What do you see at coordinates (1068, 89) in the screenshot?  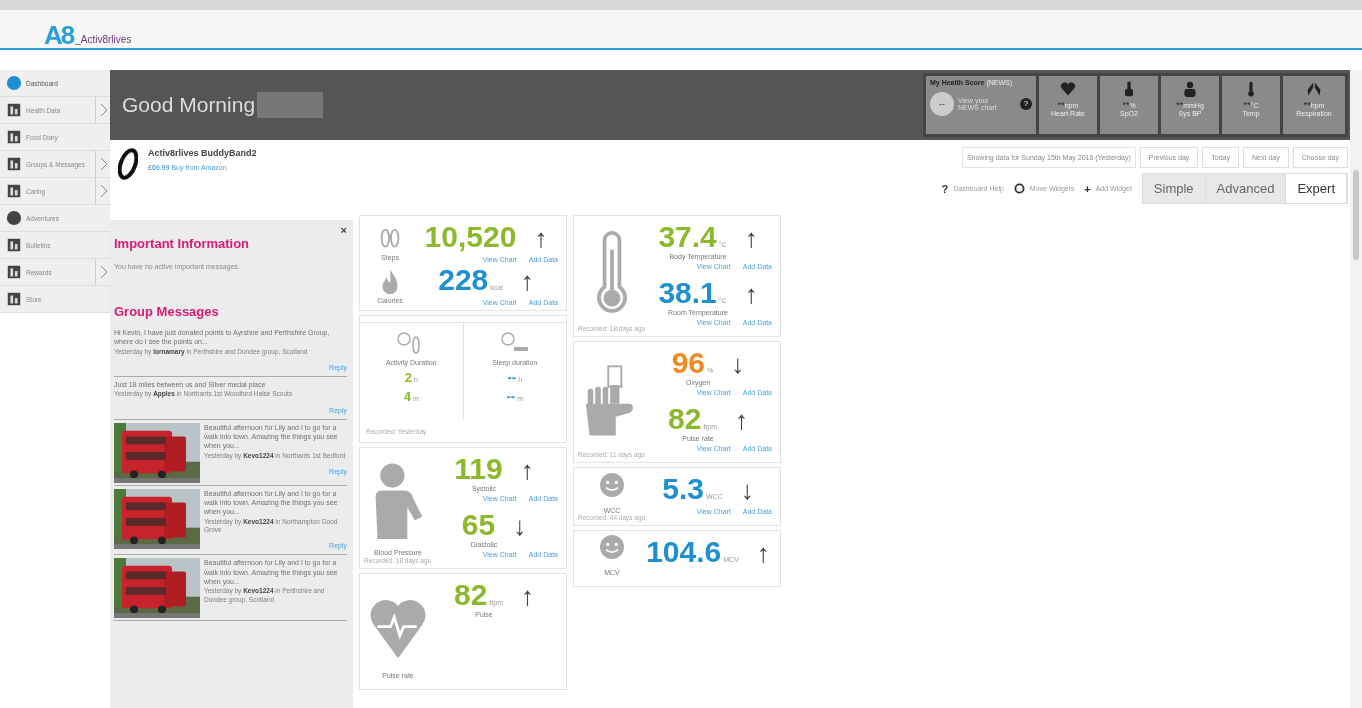 I see `heart-icon` at bounding box center [1068, 89].